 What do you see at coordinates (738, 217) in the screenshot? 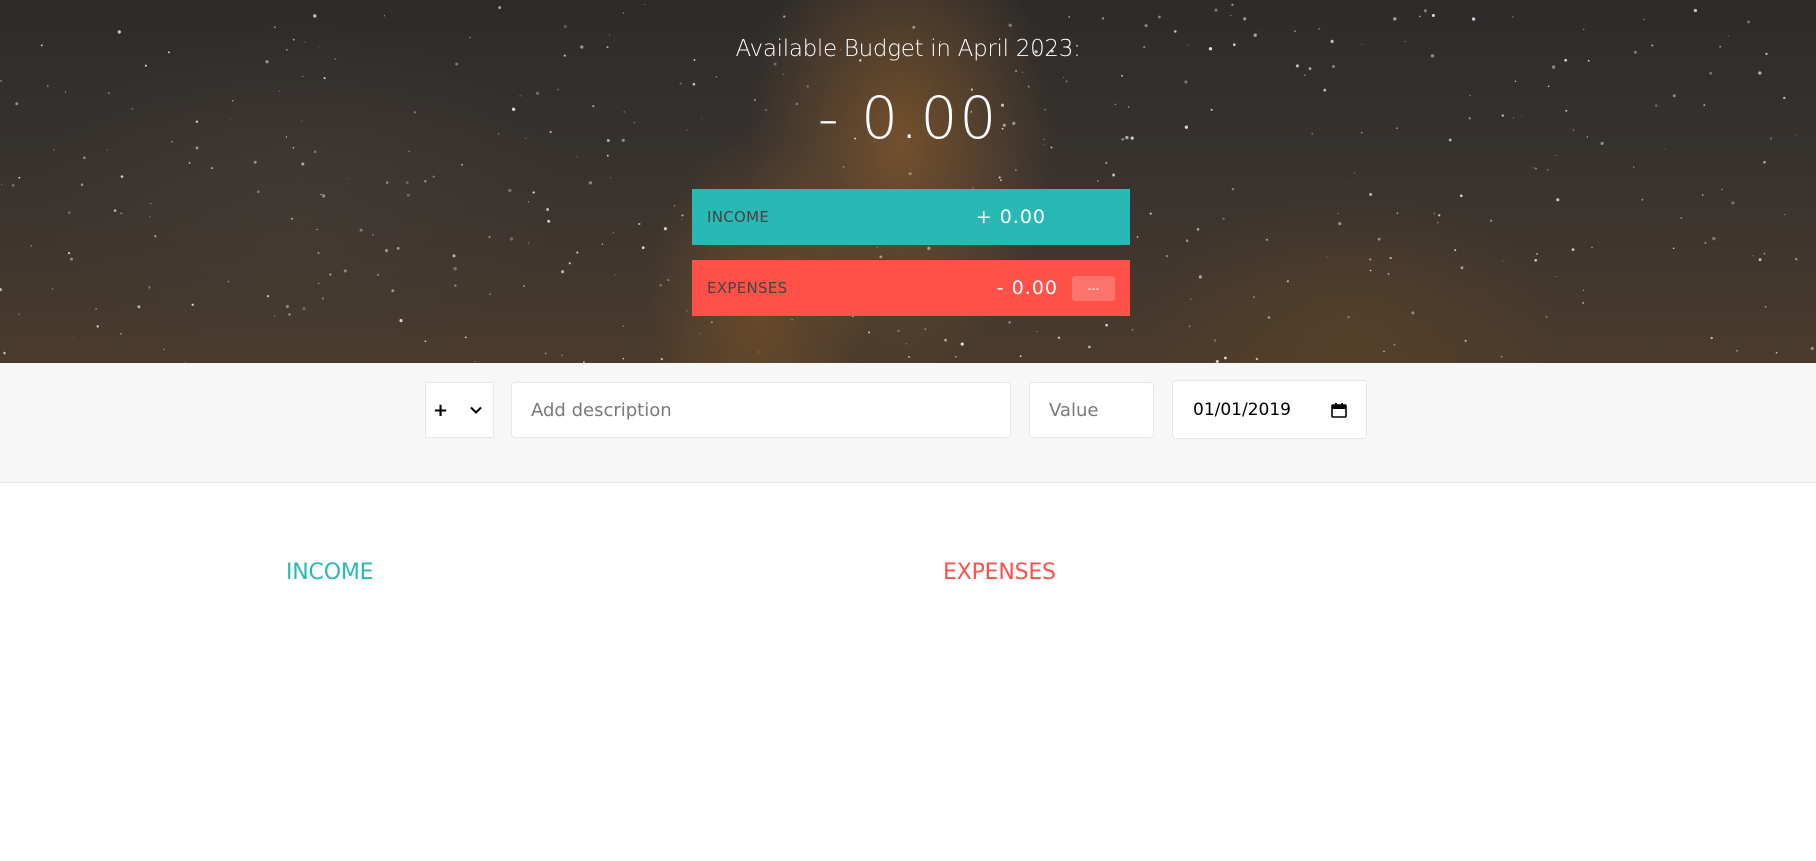
I see `income-summary-label: INCOME` at bounding box center [738, 217].